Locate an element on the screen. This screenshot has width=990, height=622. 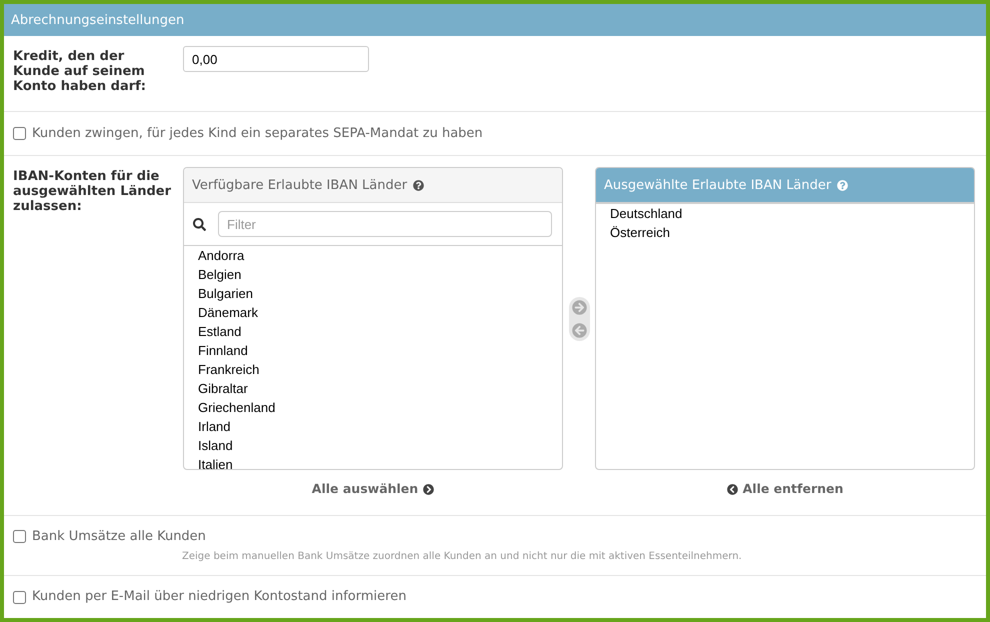
panel-title: Ausgewählte Erlaubte IBAN Länder is located at coordinates (718, 185).